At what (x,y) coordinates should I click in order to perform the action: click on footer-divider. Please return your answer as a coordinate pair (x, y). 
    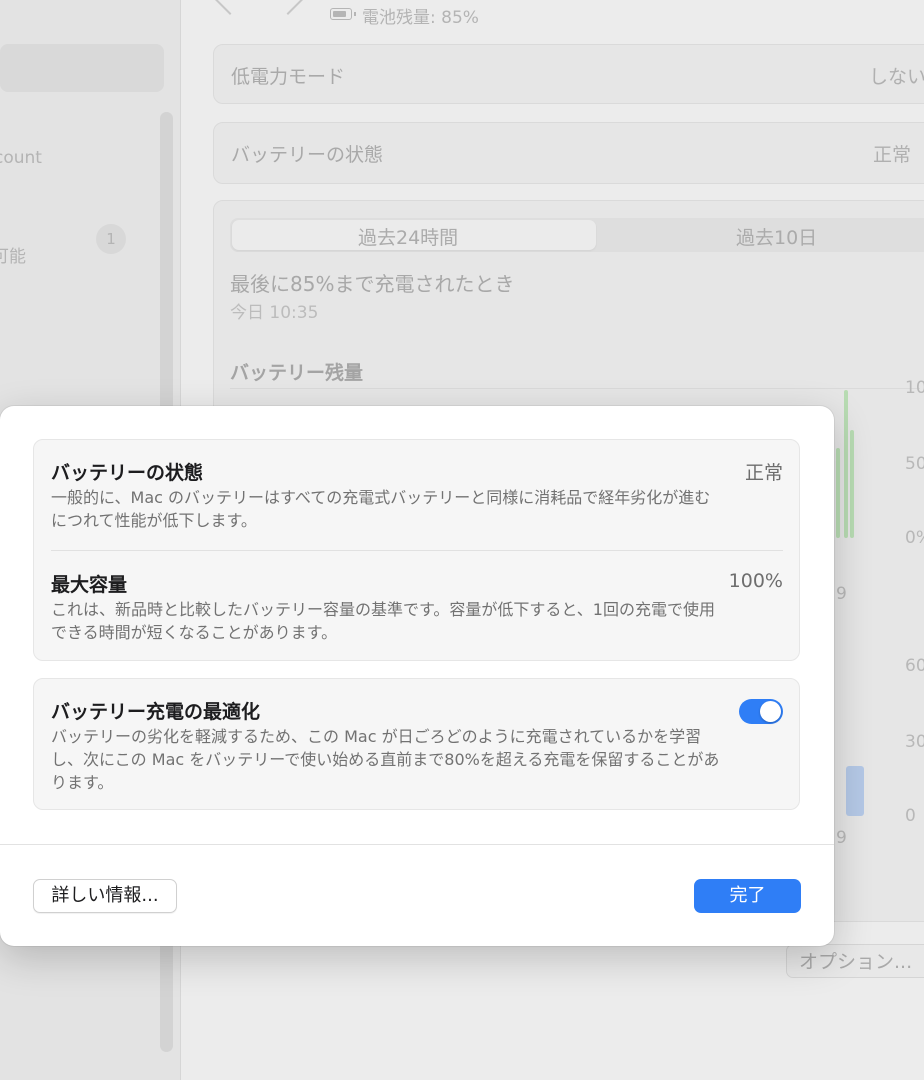
    Looking at the image, I should click on (417, 844).